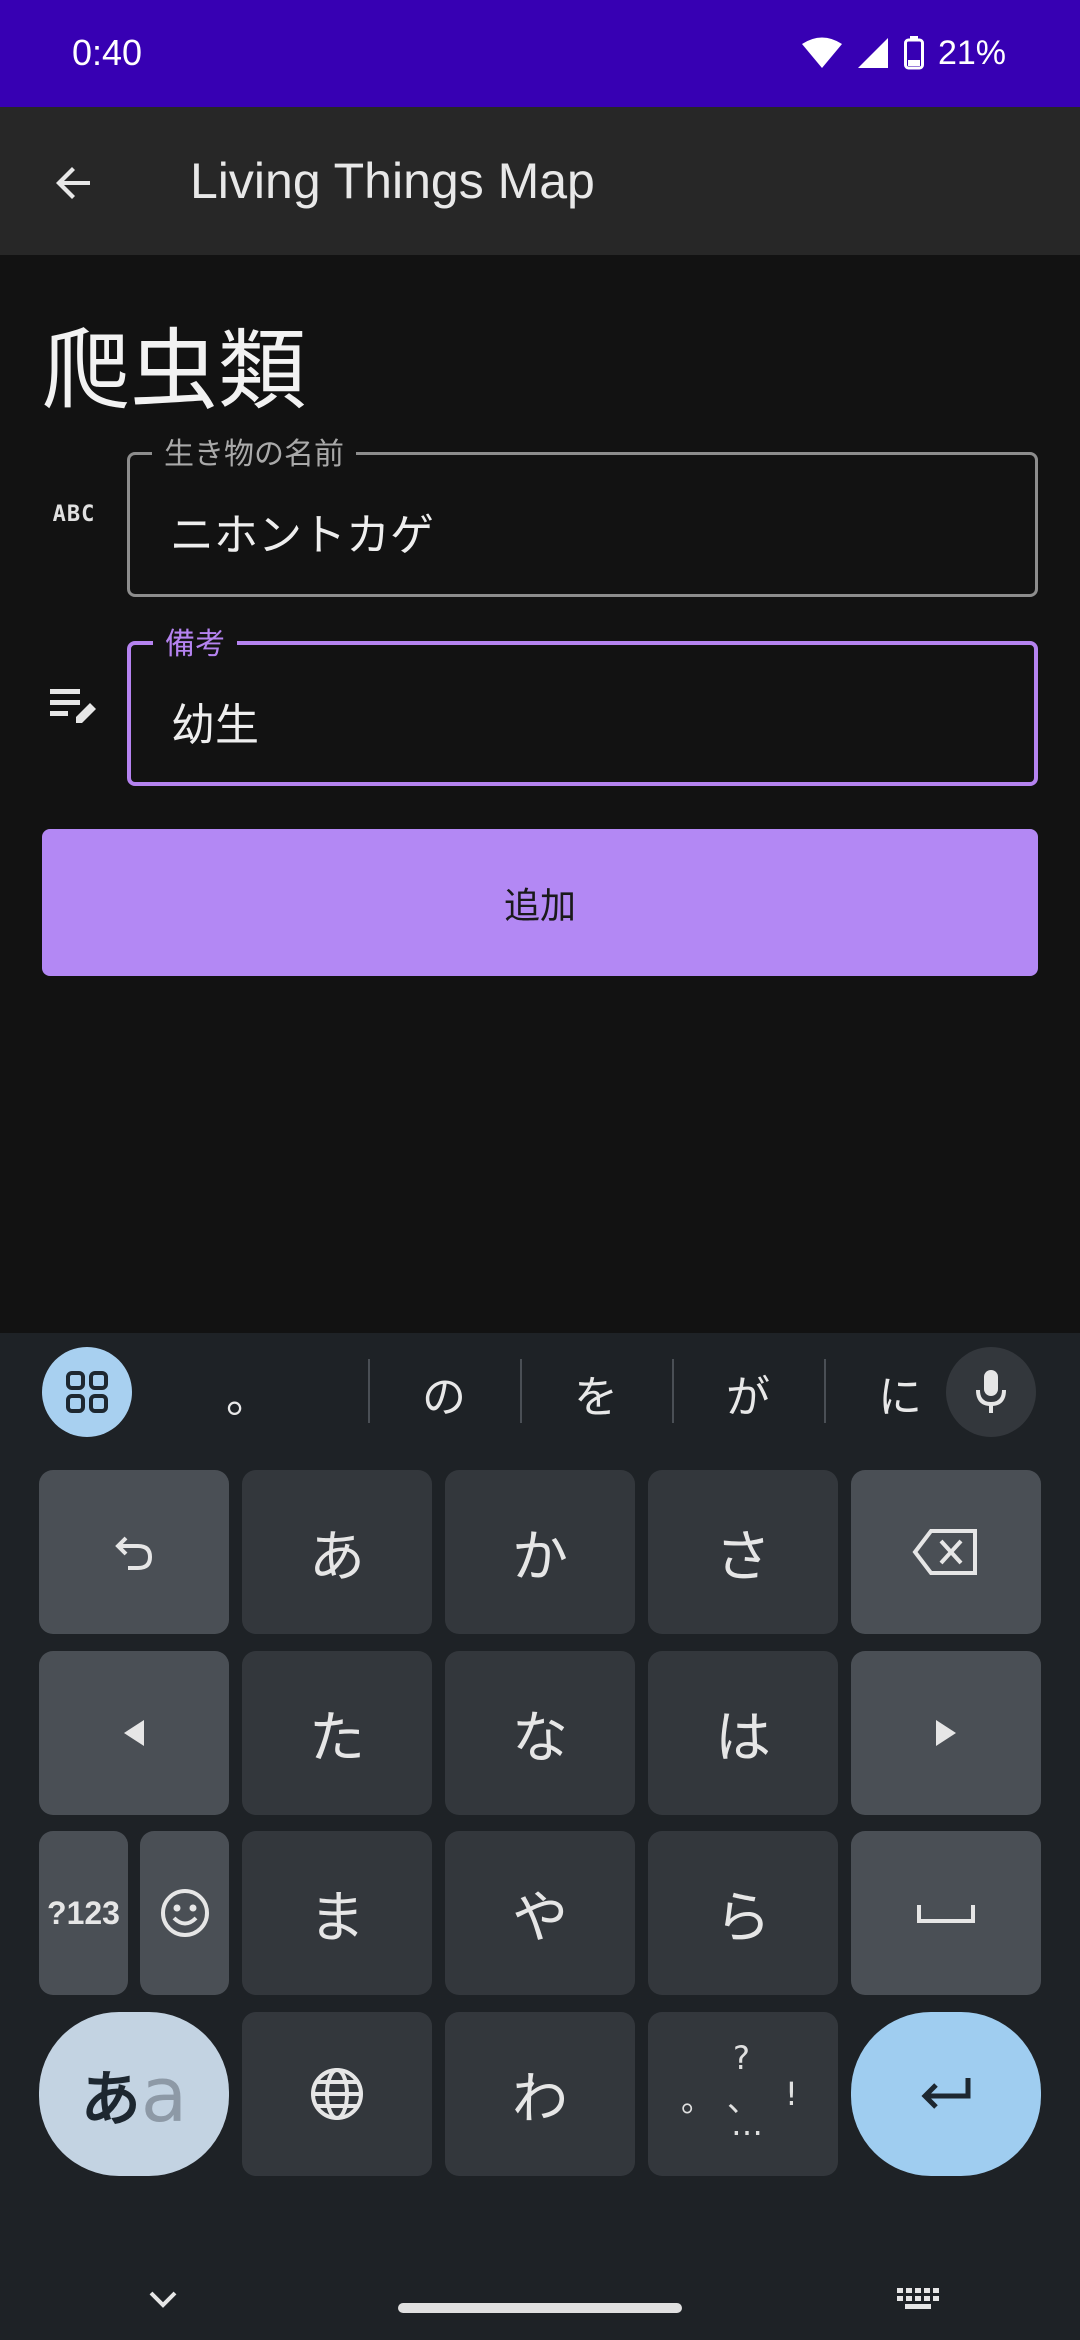  I want to click on backspace-icon, so click(944, 1552).